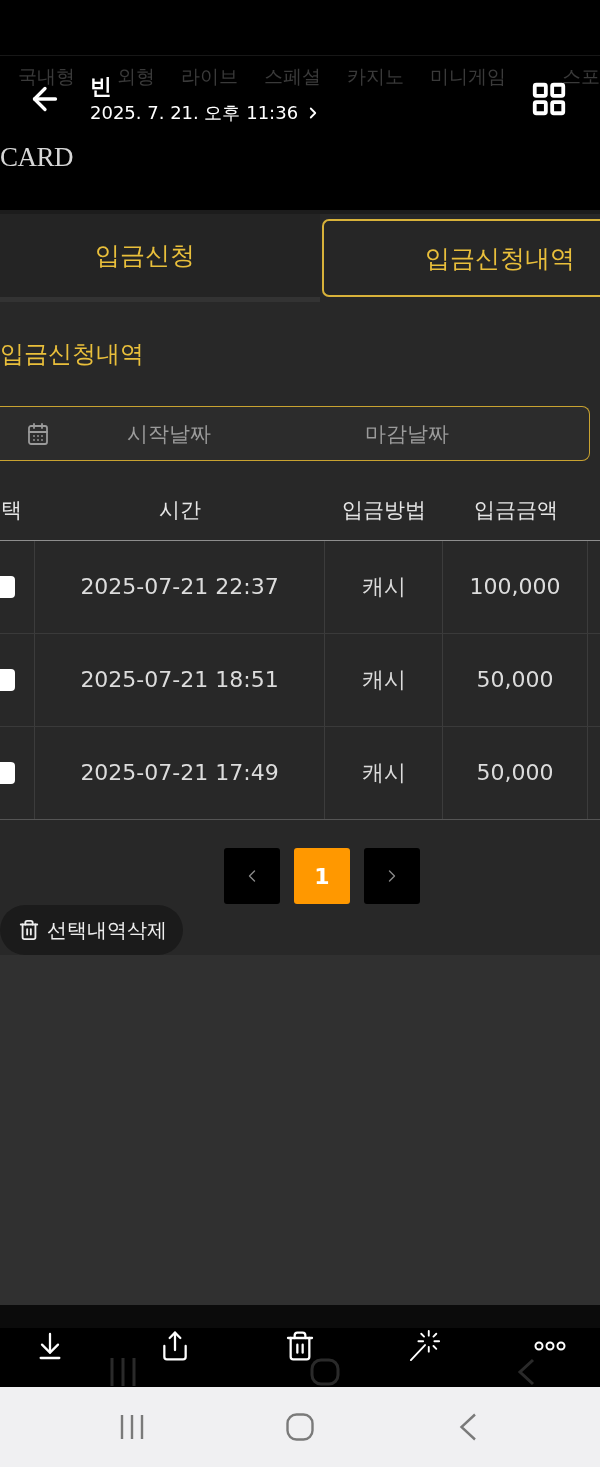  I want to click on site-nav-item: 카지노, so click(375, 76).